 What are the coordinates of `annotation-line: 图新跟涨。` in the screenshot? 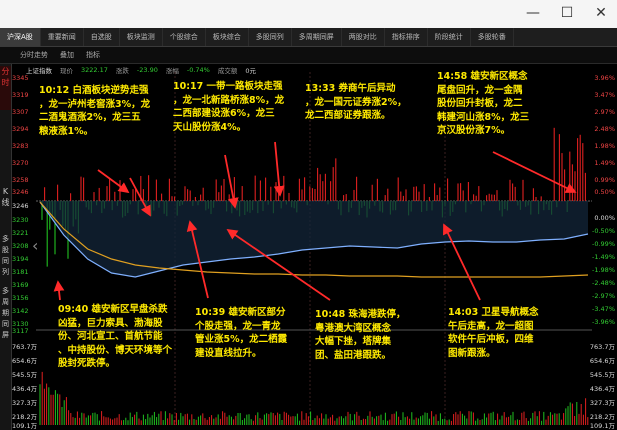 It's located at (472, 353).